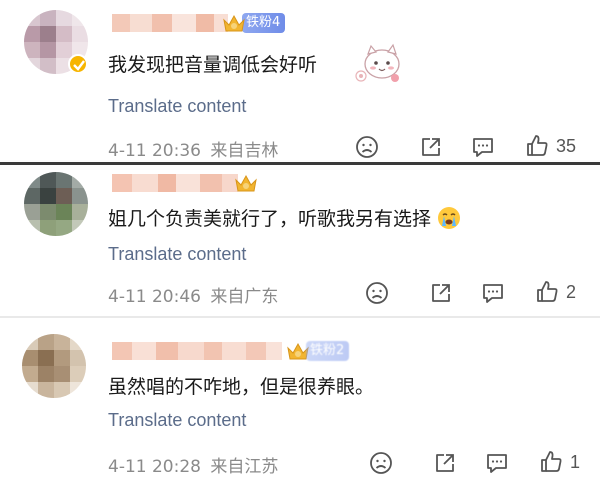 Image resolution: width=600 pixels, height=484 pixels. Describe the element at coordinates (244, 297) in the screenshot. I see `comment-location: 来自广东` at that location.